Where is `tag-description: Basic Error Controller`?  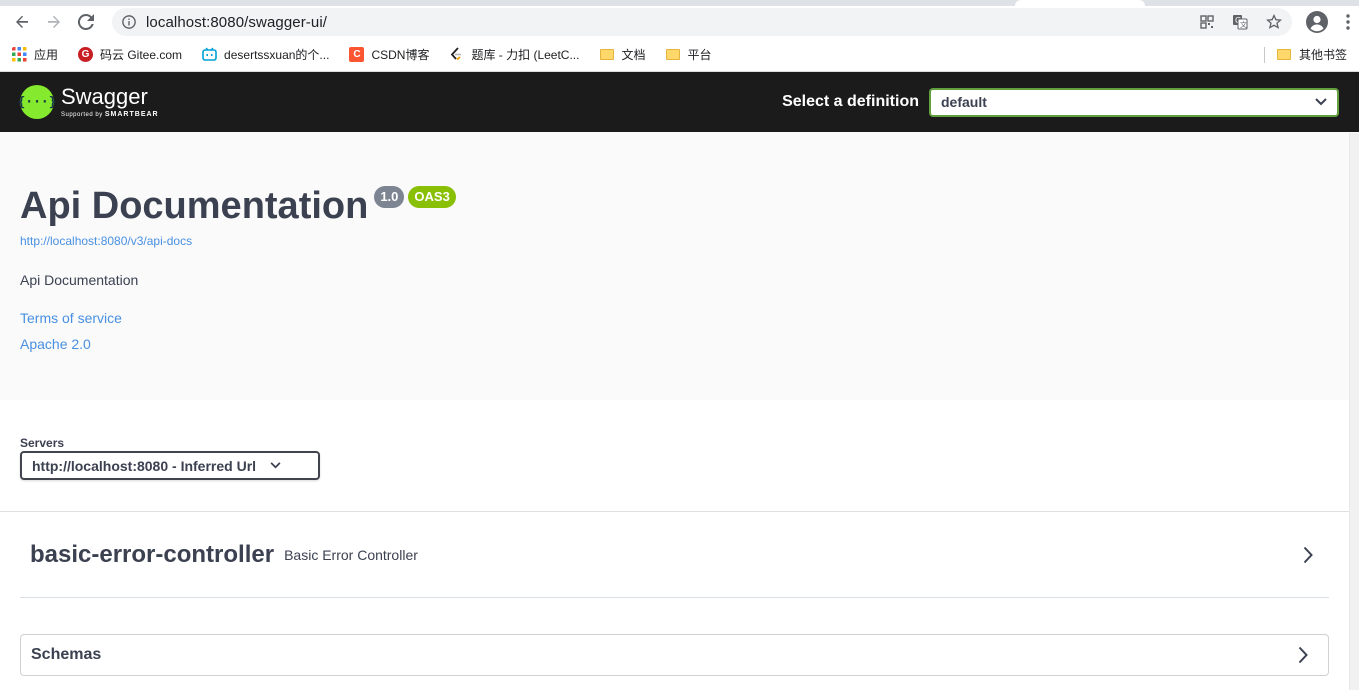
tag-description: Basic Error Controller is located at coordinates (351, 554).